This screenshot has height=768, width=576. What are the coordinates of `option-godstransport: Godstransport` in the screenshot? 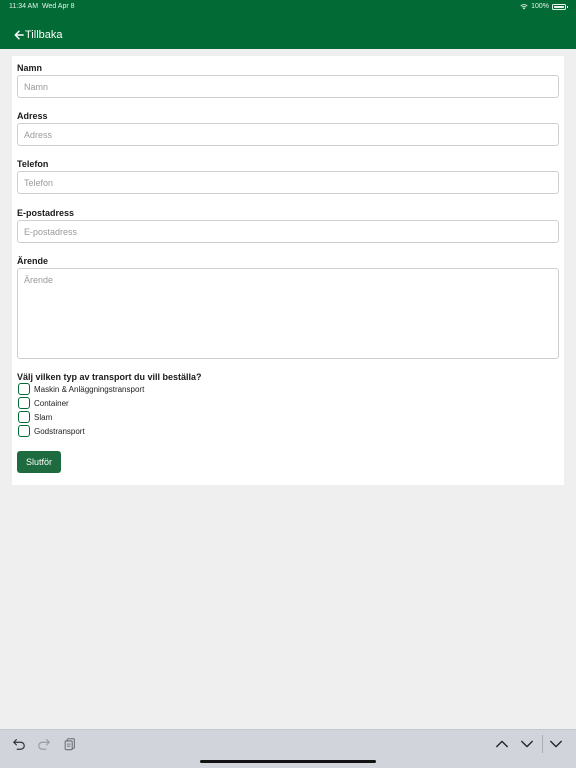 It's located at (51, 431).